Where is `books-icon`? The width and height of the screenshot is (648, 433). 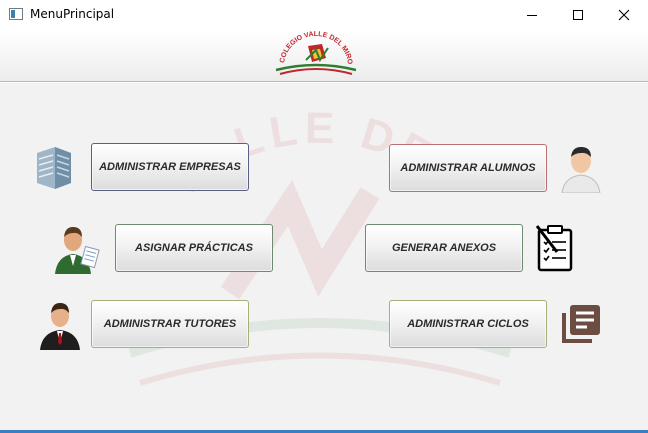 books-icon is located at coordinates (581, 324).